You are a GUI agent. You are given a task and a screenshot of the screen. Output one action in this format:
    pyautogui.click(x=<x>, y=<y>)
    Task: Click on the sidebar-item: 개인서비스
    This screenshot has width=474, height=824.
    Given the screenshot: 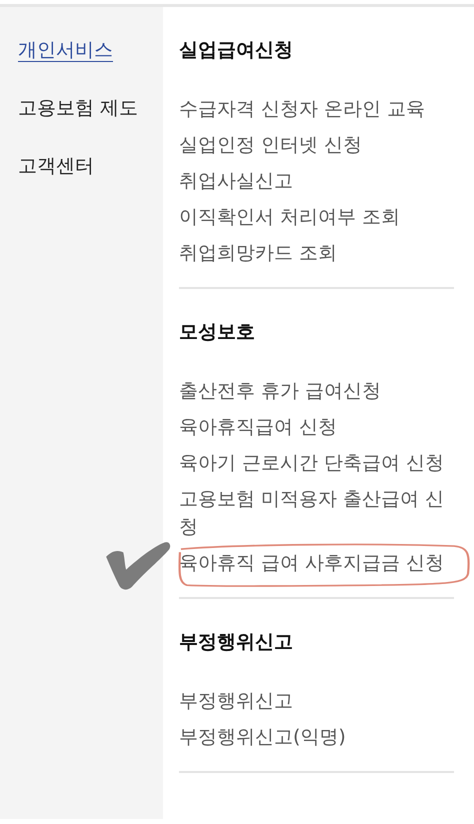 What is the action you would take?
    pyautogui.click(x=65, y=50)
    